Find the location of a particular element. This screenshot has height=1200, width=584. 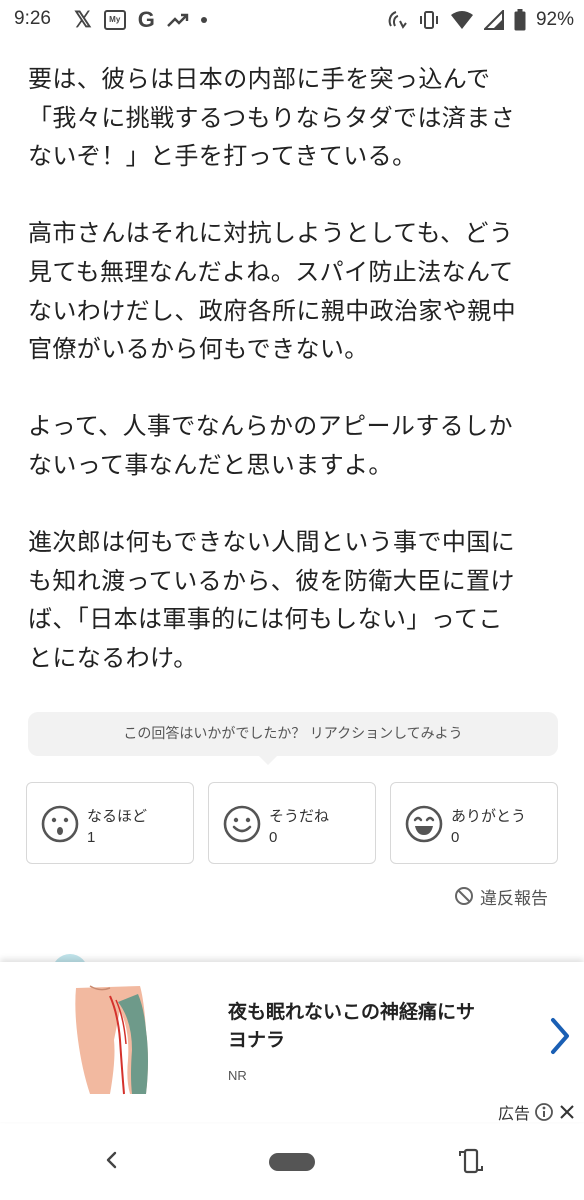

battery-icon is located at coordinates (520, 20).